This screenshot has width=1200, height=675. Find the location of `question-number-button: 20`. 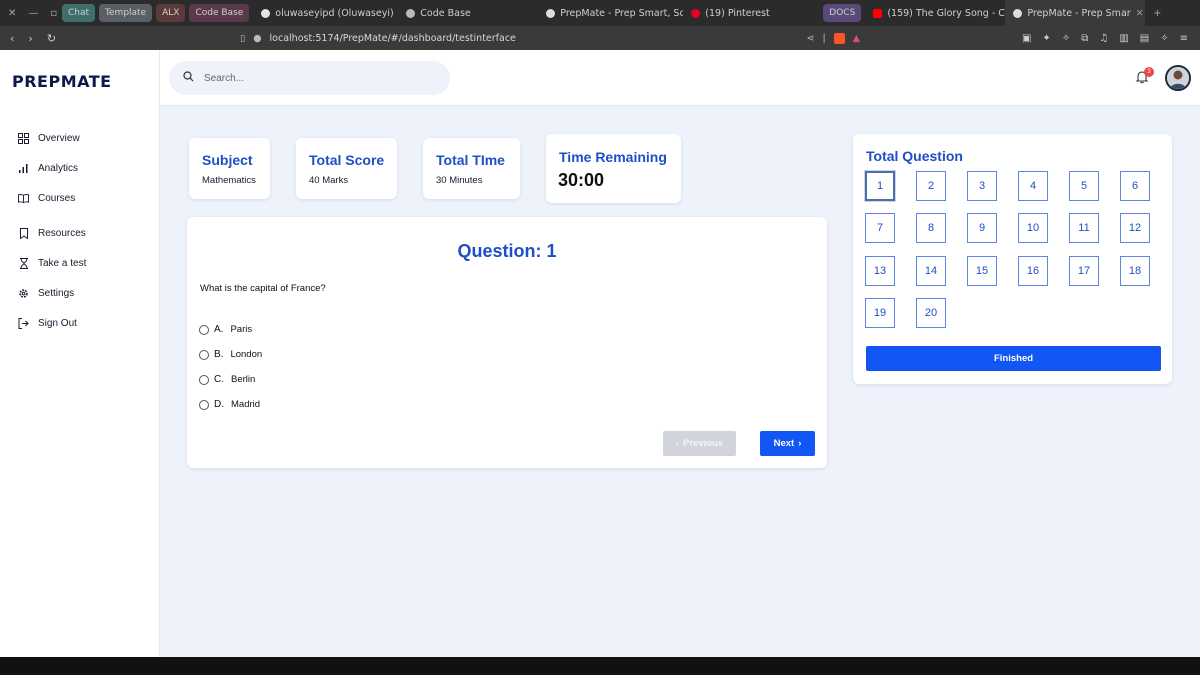

question-number-button: 20 is located at coordinates (931, 313).